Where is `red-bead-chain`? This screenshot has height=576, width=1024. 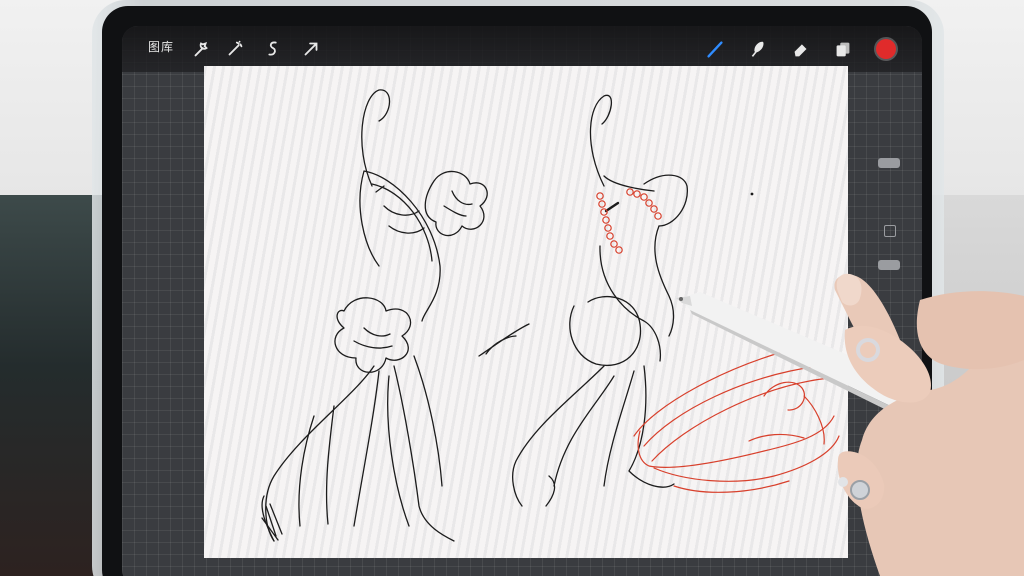 red-bead-chain is located at coordinates (629, 221).